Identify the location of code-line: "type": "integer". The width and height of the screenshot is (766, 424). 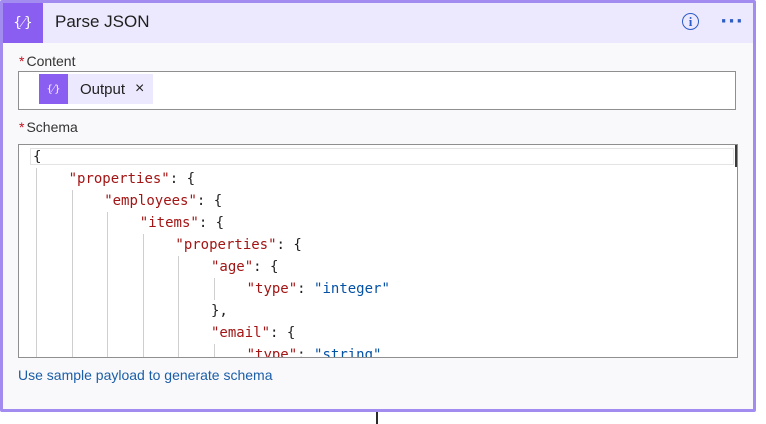
(318, 289).